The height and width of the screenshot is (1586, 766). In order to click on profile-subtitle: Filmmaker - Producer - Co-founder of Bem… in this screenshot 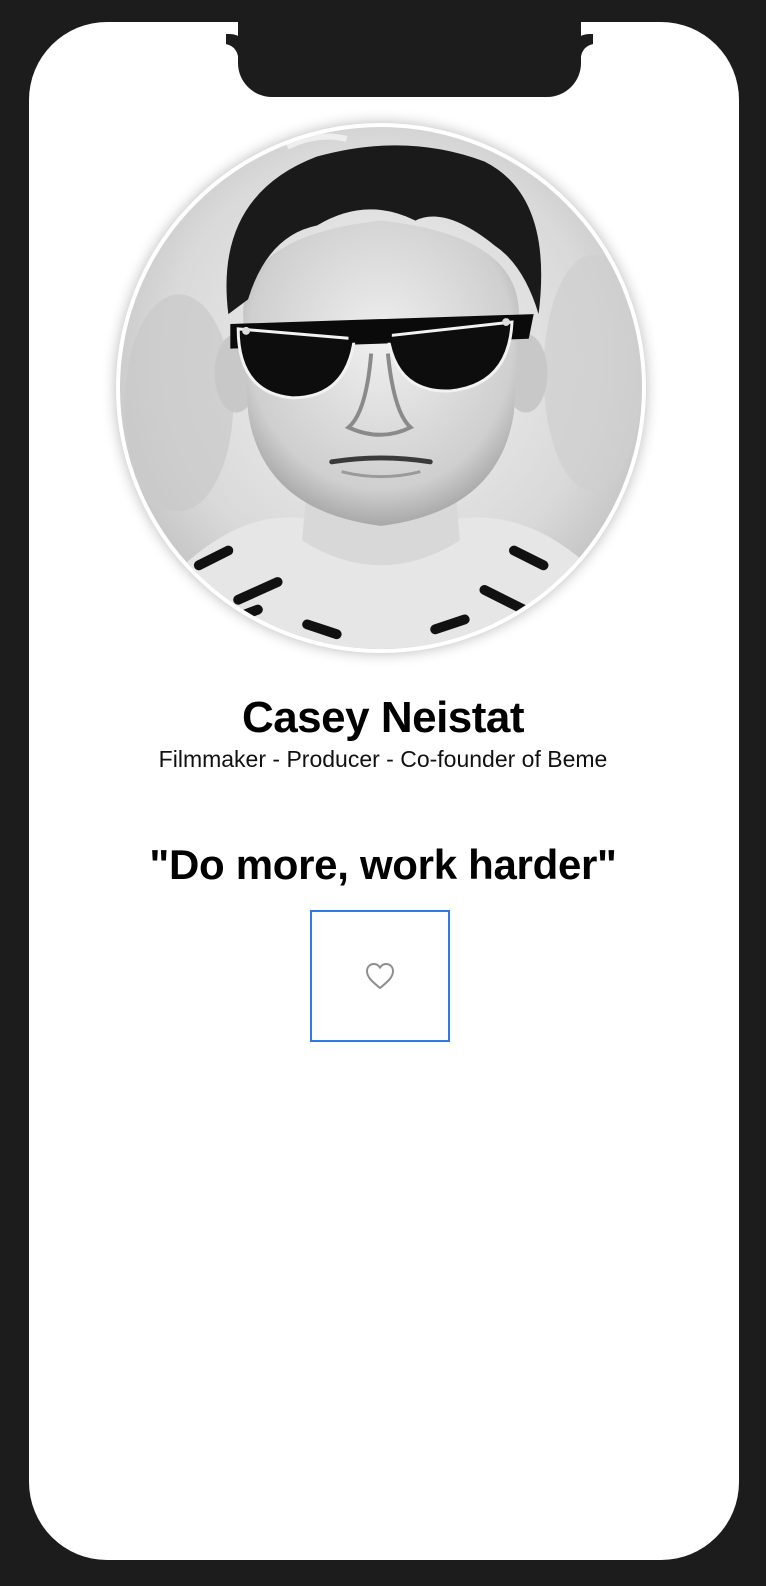, I will do `click(383, 759)`.